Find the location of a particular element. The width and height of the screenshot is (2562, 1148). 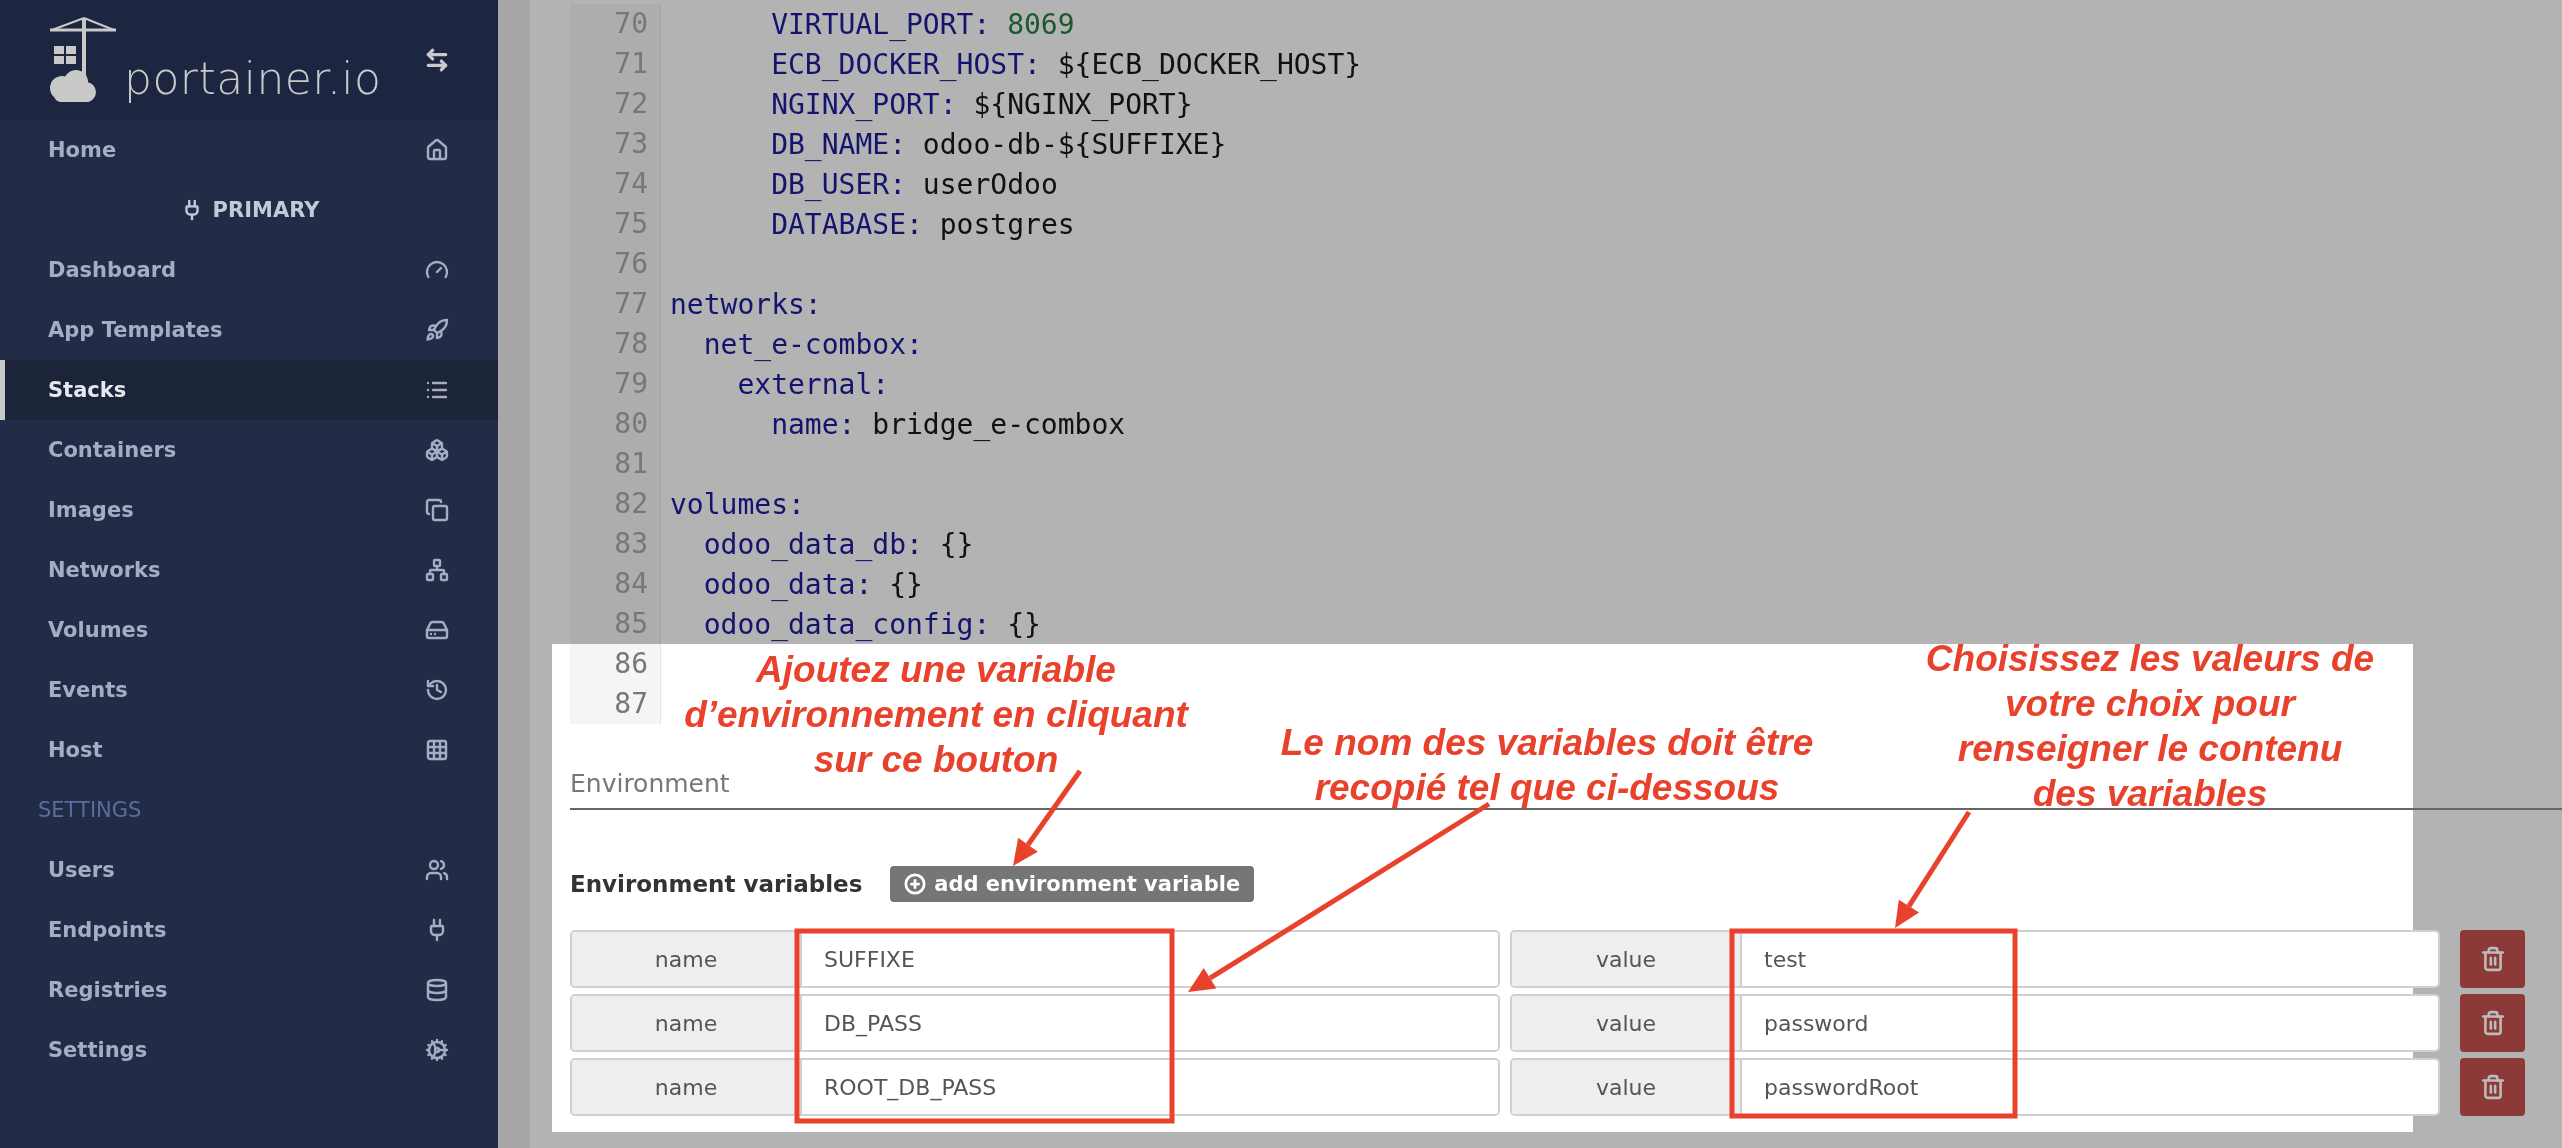

line-number: 86 is located at coordinates (615, 664).